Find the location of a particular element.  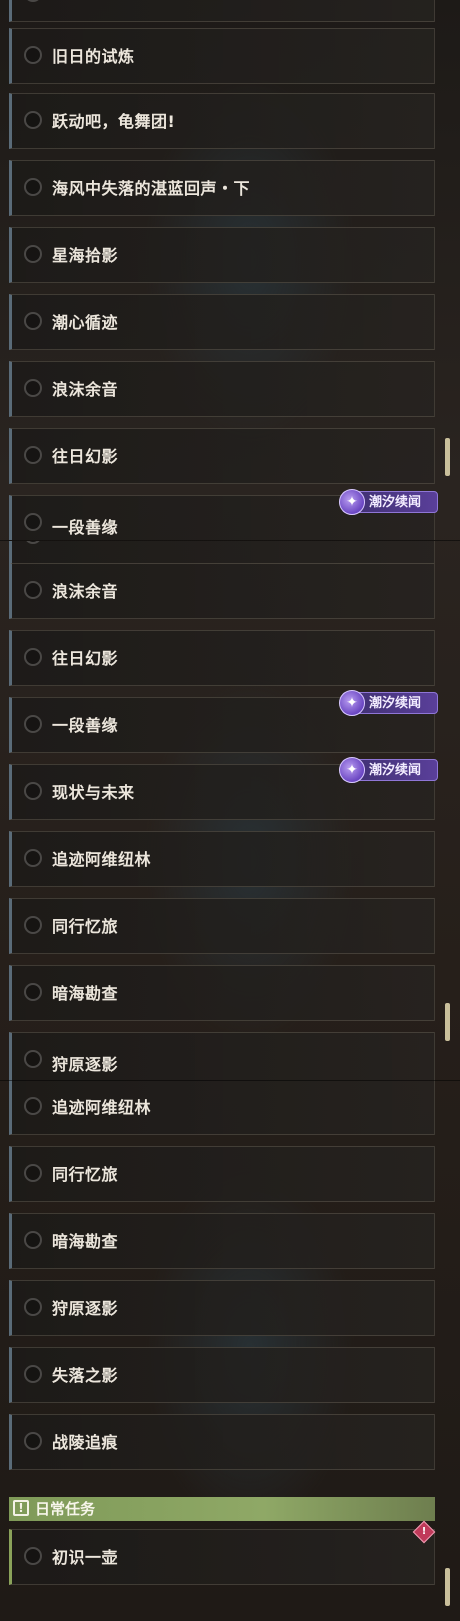

quest-row: 海风中失落的湛蓝回声・下 is located at coordinates (222, 188).